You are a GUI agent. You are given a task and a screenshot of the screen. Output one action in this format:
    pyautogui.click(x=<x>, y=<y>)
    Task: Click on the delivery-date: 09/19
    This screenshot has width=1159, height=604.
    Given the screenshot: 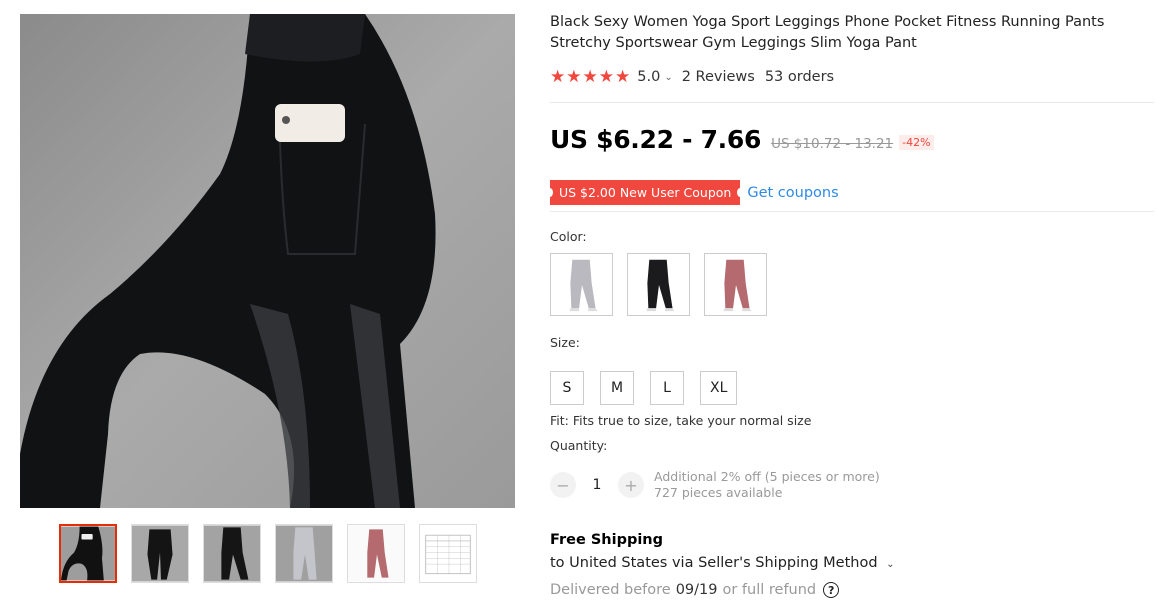 What is the action you would take?
    pyautogui.click(x=696, y=590)
    